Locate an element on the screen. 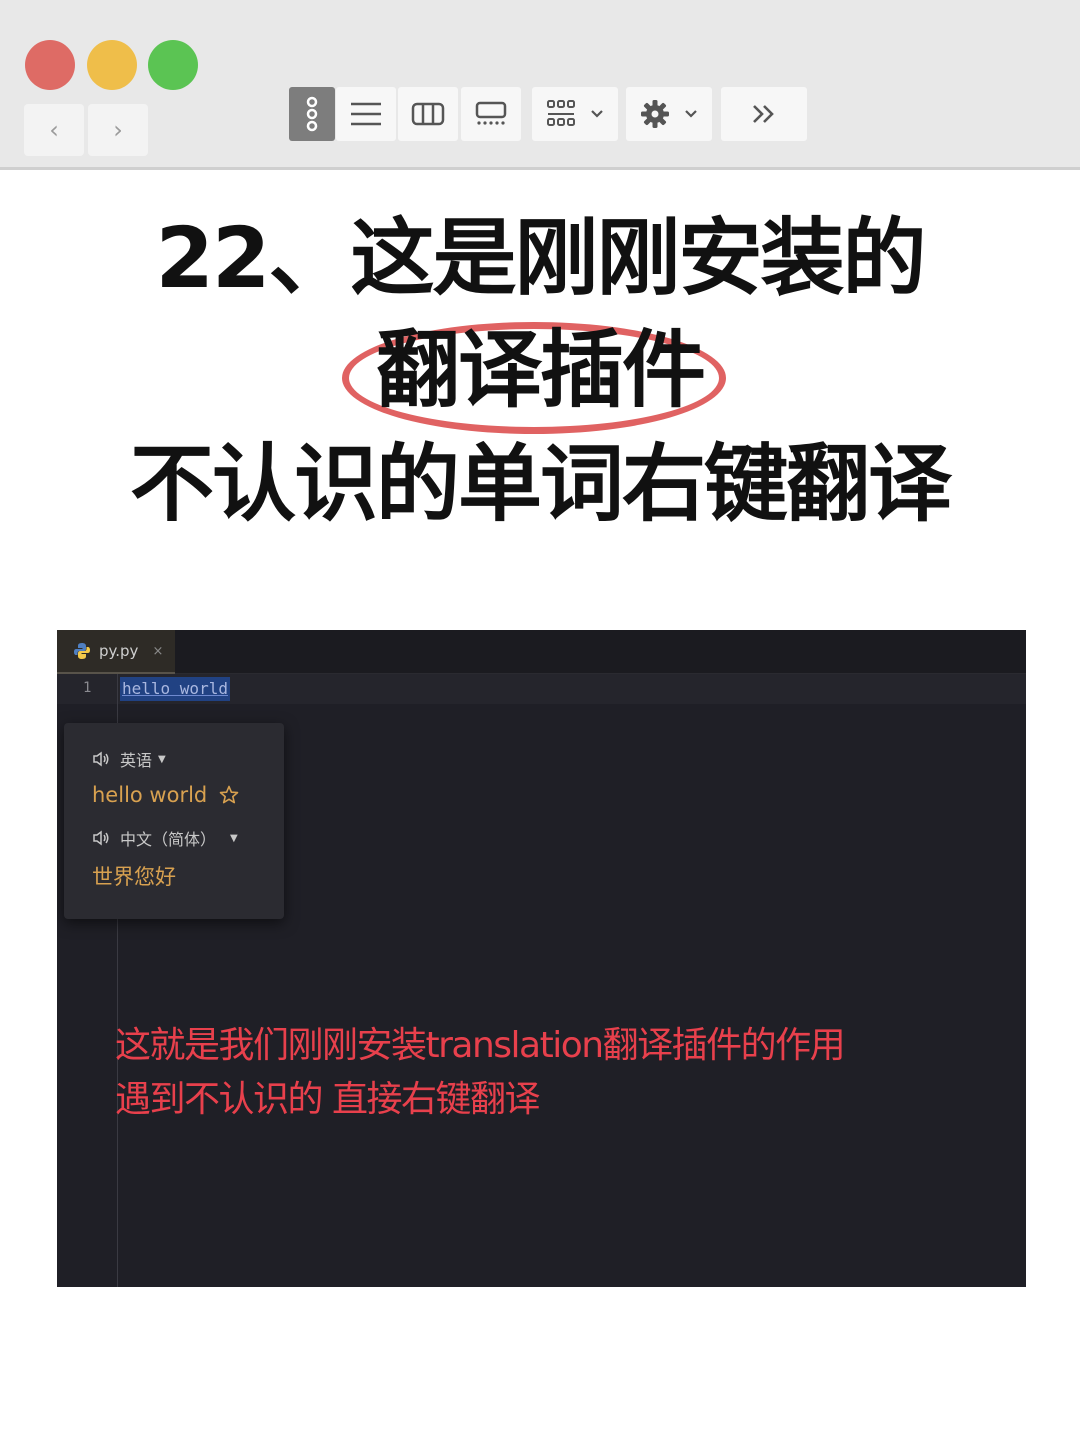  source-language-select: 英语 is located at coordinates (136, 759).